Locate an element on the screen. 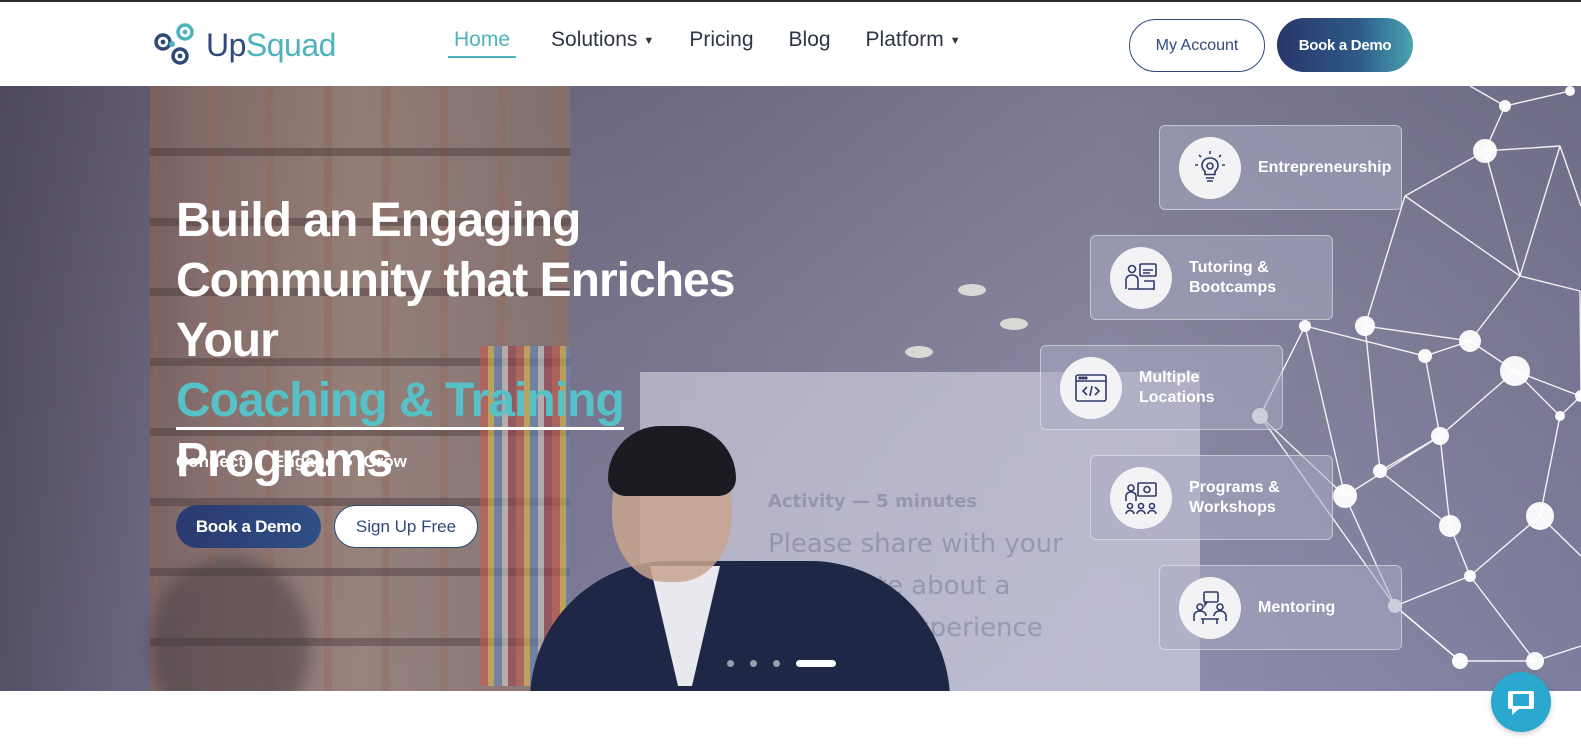  nav-pricing-label: Pricing is located at coordinates (721, 39).